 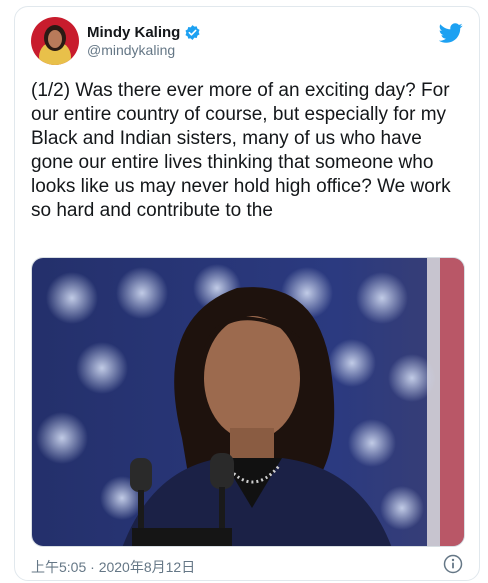 I want to click on tweet-header: Mindy Kaling @mindykaling, so click(x=249, y=43).